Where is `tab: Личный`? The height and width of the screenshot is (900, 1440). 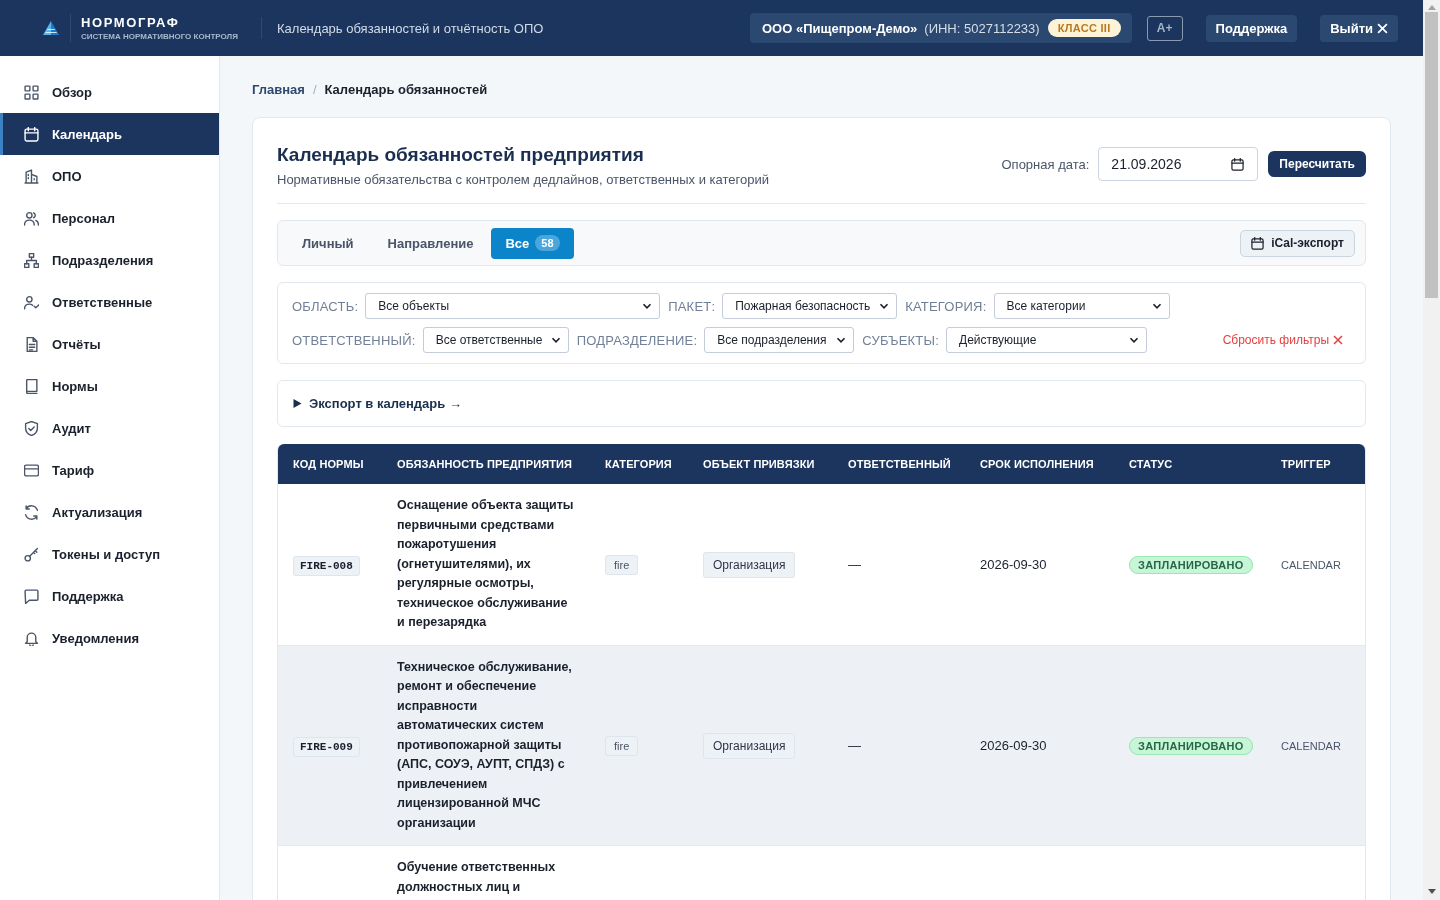 tab: Личный is located at coordinates (328, 243).